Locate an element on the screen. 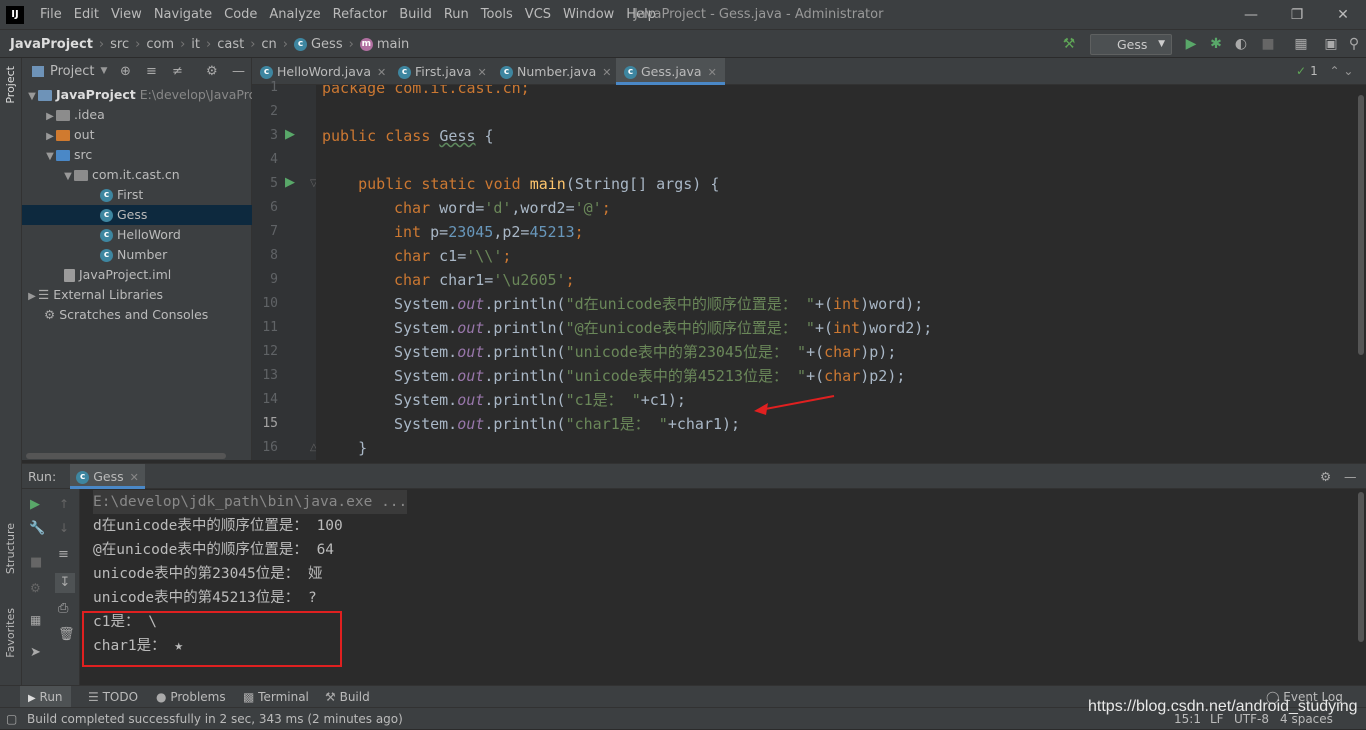  close-icon: ✕ is located at coordinates (1343, 15).